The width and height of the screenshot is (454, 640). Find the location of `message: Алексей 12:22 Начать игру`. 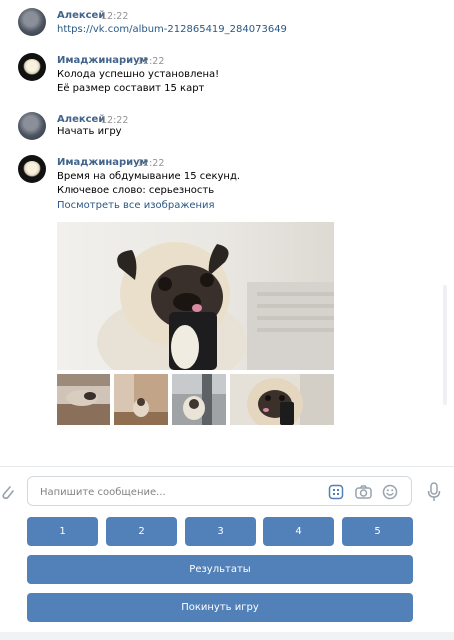

message: Алексей 12:22 Начать игру is located at coordinates (220, 127).